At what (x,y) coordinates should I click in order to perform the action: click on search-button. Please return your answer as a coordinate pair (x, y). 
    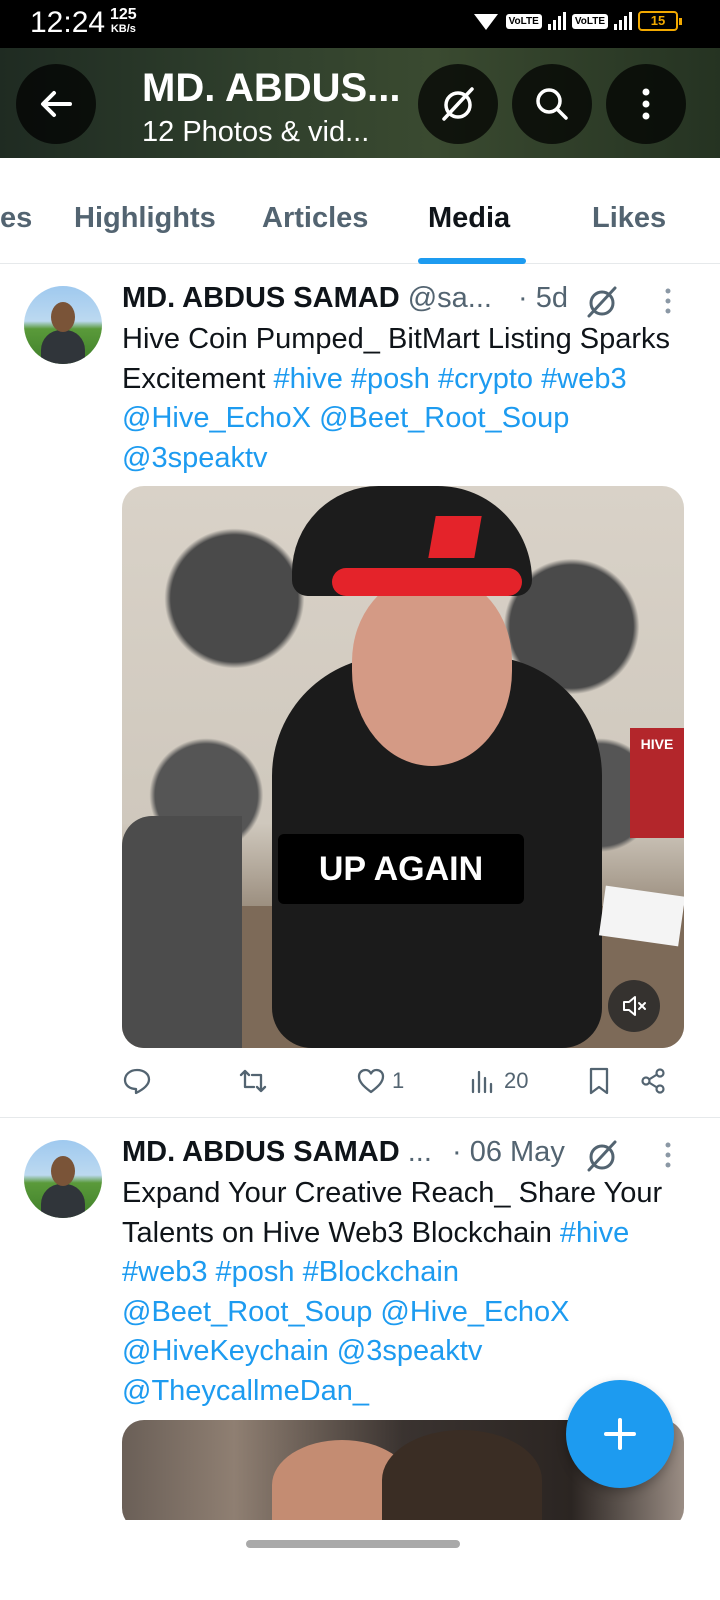
    Looking at the image, I should click on (552, 104).